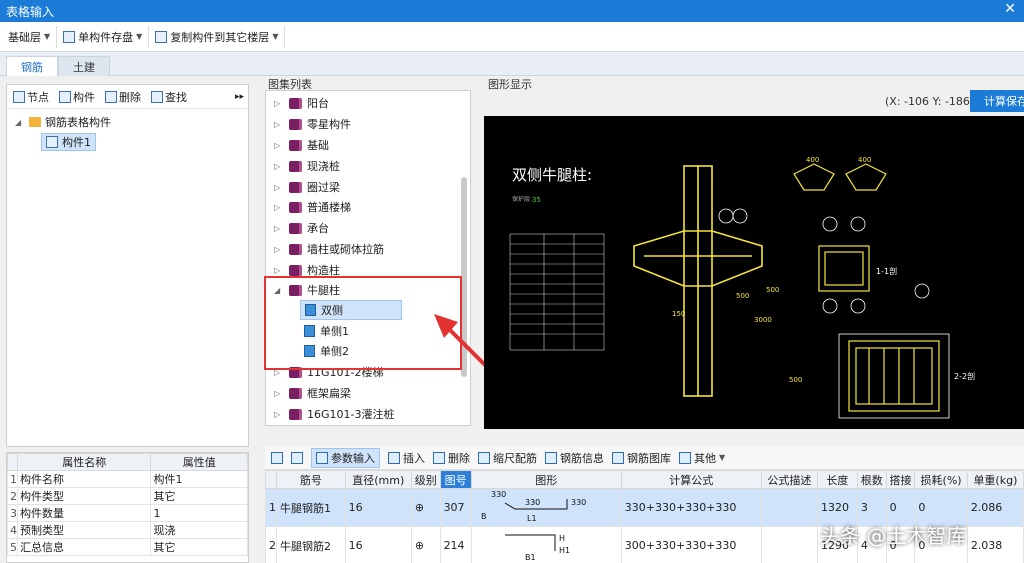 The image size is (1024, 563). I want to click on col-header-lap: 搭接, so click(900, 479).